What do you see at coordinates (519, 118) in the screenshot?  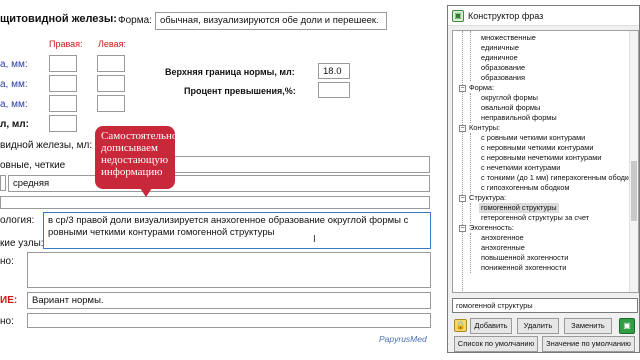 I see `tree-item: неправильной формы` at bounding box center [519, 118].